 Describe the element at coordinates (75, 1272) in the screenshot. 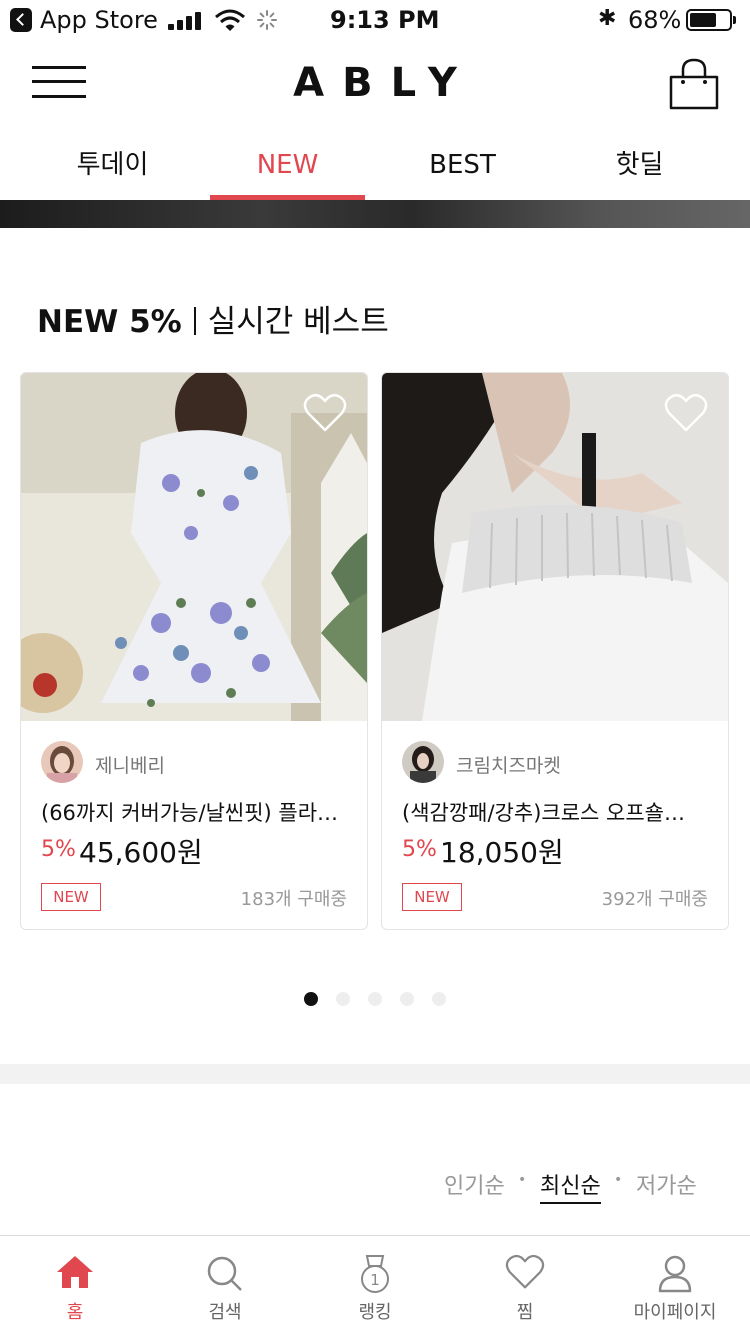

I see `home-icon` at that location.